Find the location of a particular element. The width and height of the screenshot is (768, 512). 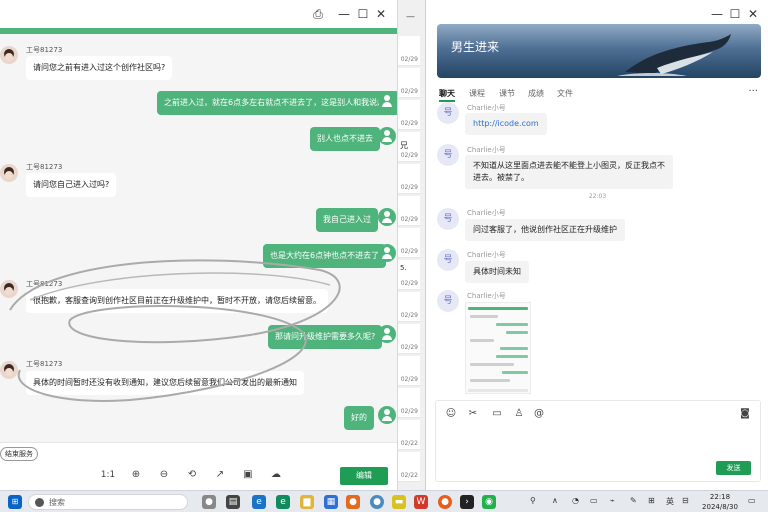

start-icon: ⊞ is located at coordinates (15, 502).